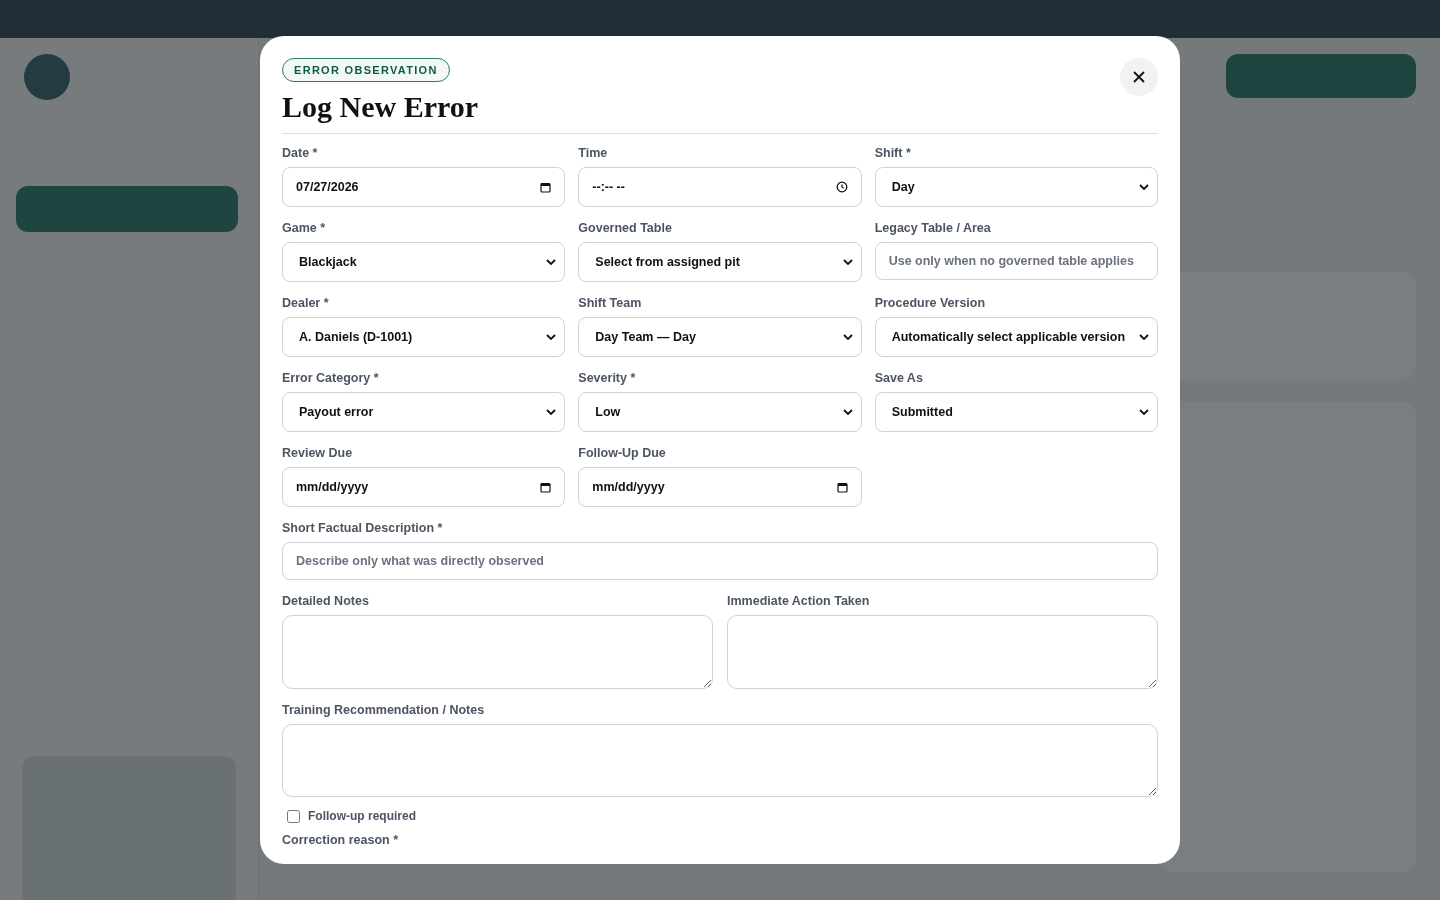  What do you see at coordinates (380, 106) in the screenshot?
I see `modal-title: Log New Error` at bounding box center [380, 106].